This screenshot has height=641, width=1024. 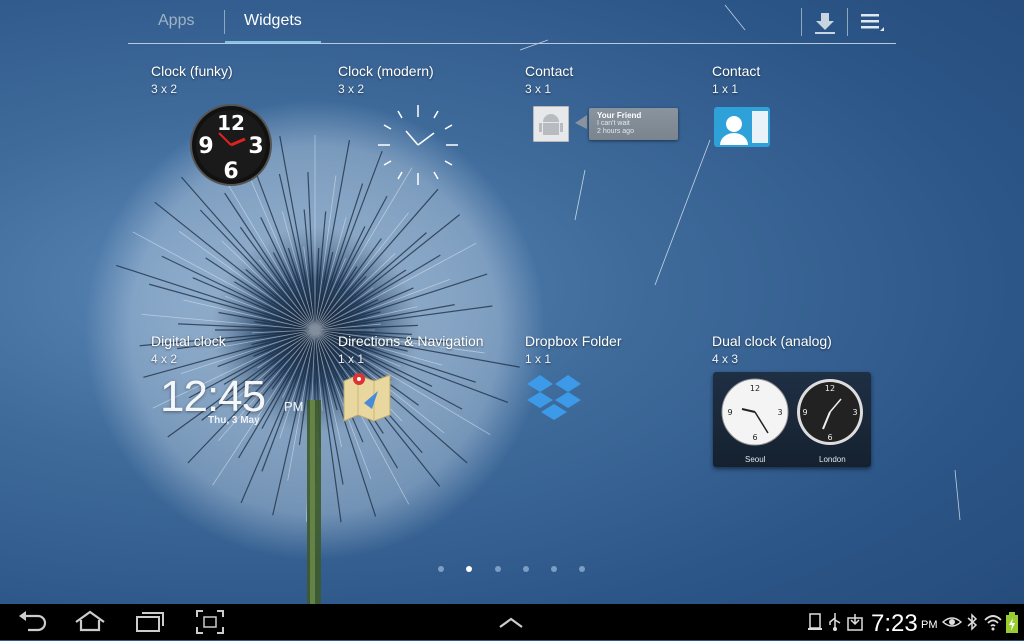 I want to click on contact-message: I can't wait, so click(x=613, y=123).